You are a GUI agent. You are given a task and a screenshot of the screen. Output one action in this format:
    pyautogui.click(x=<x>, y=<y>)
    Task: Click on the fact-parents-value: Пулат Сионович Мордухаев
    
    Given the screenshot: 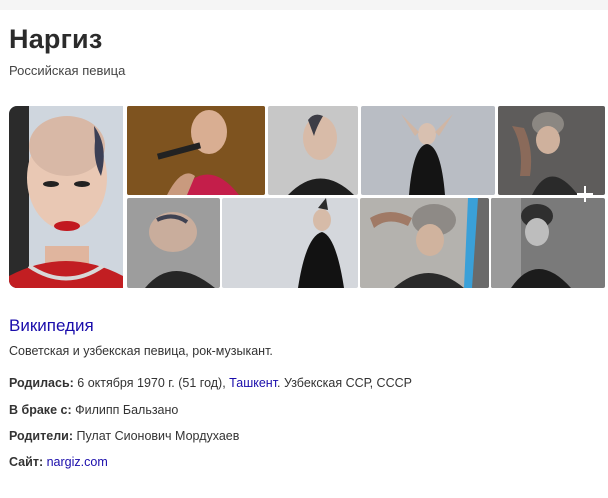 What is the action you would take?
    pyautogui.click(x=158, y=436)
    